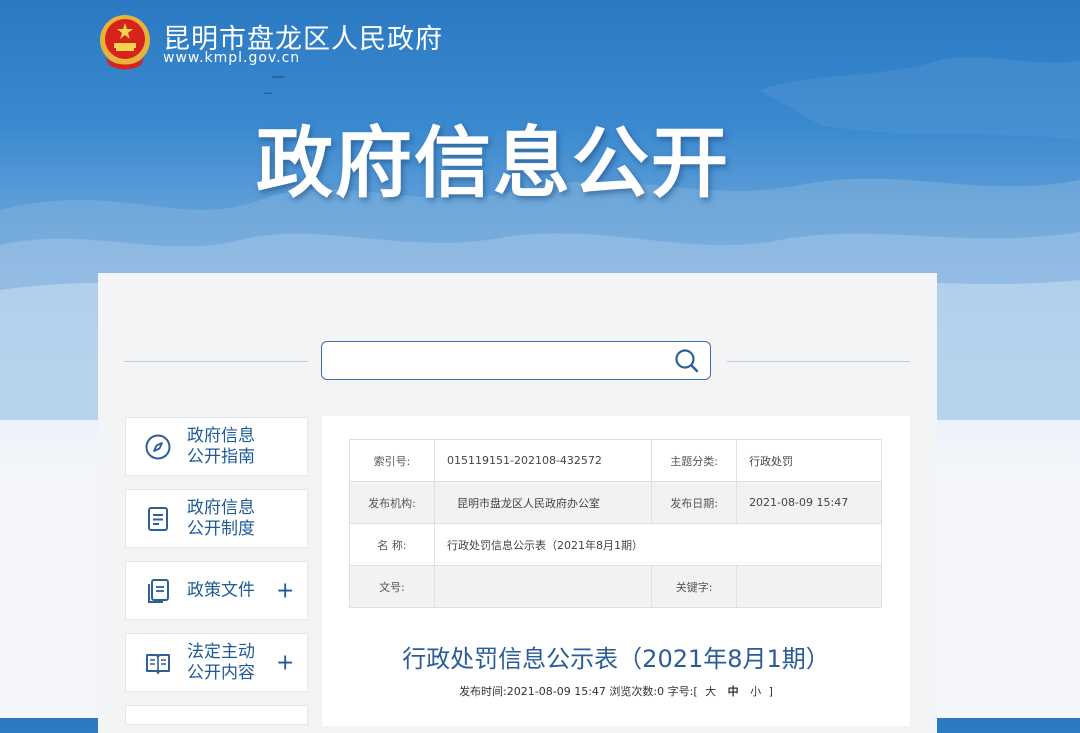 The height and width of the screenshot is (733, 1080). I want to click on table-cell-value: 2021-08-09 15:47, so click(809, 502).